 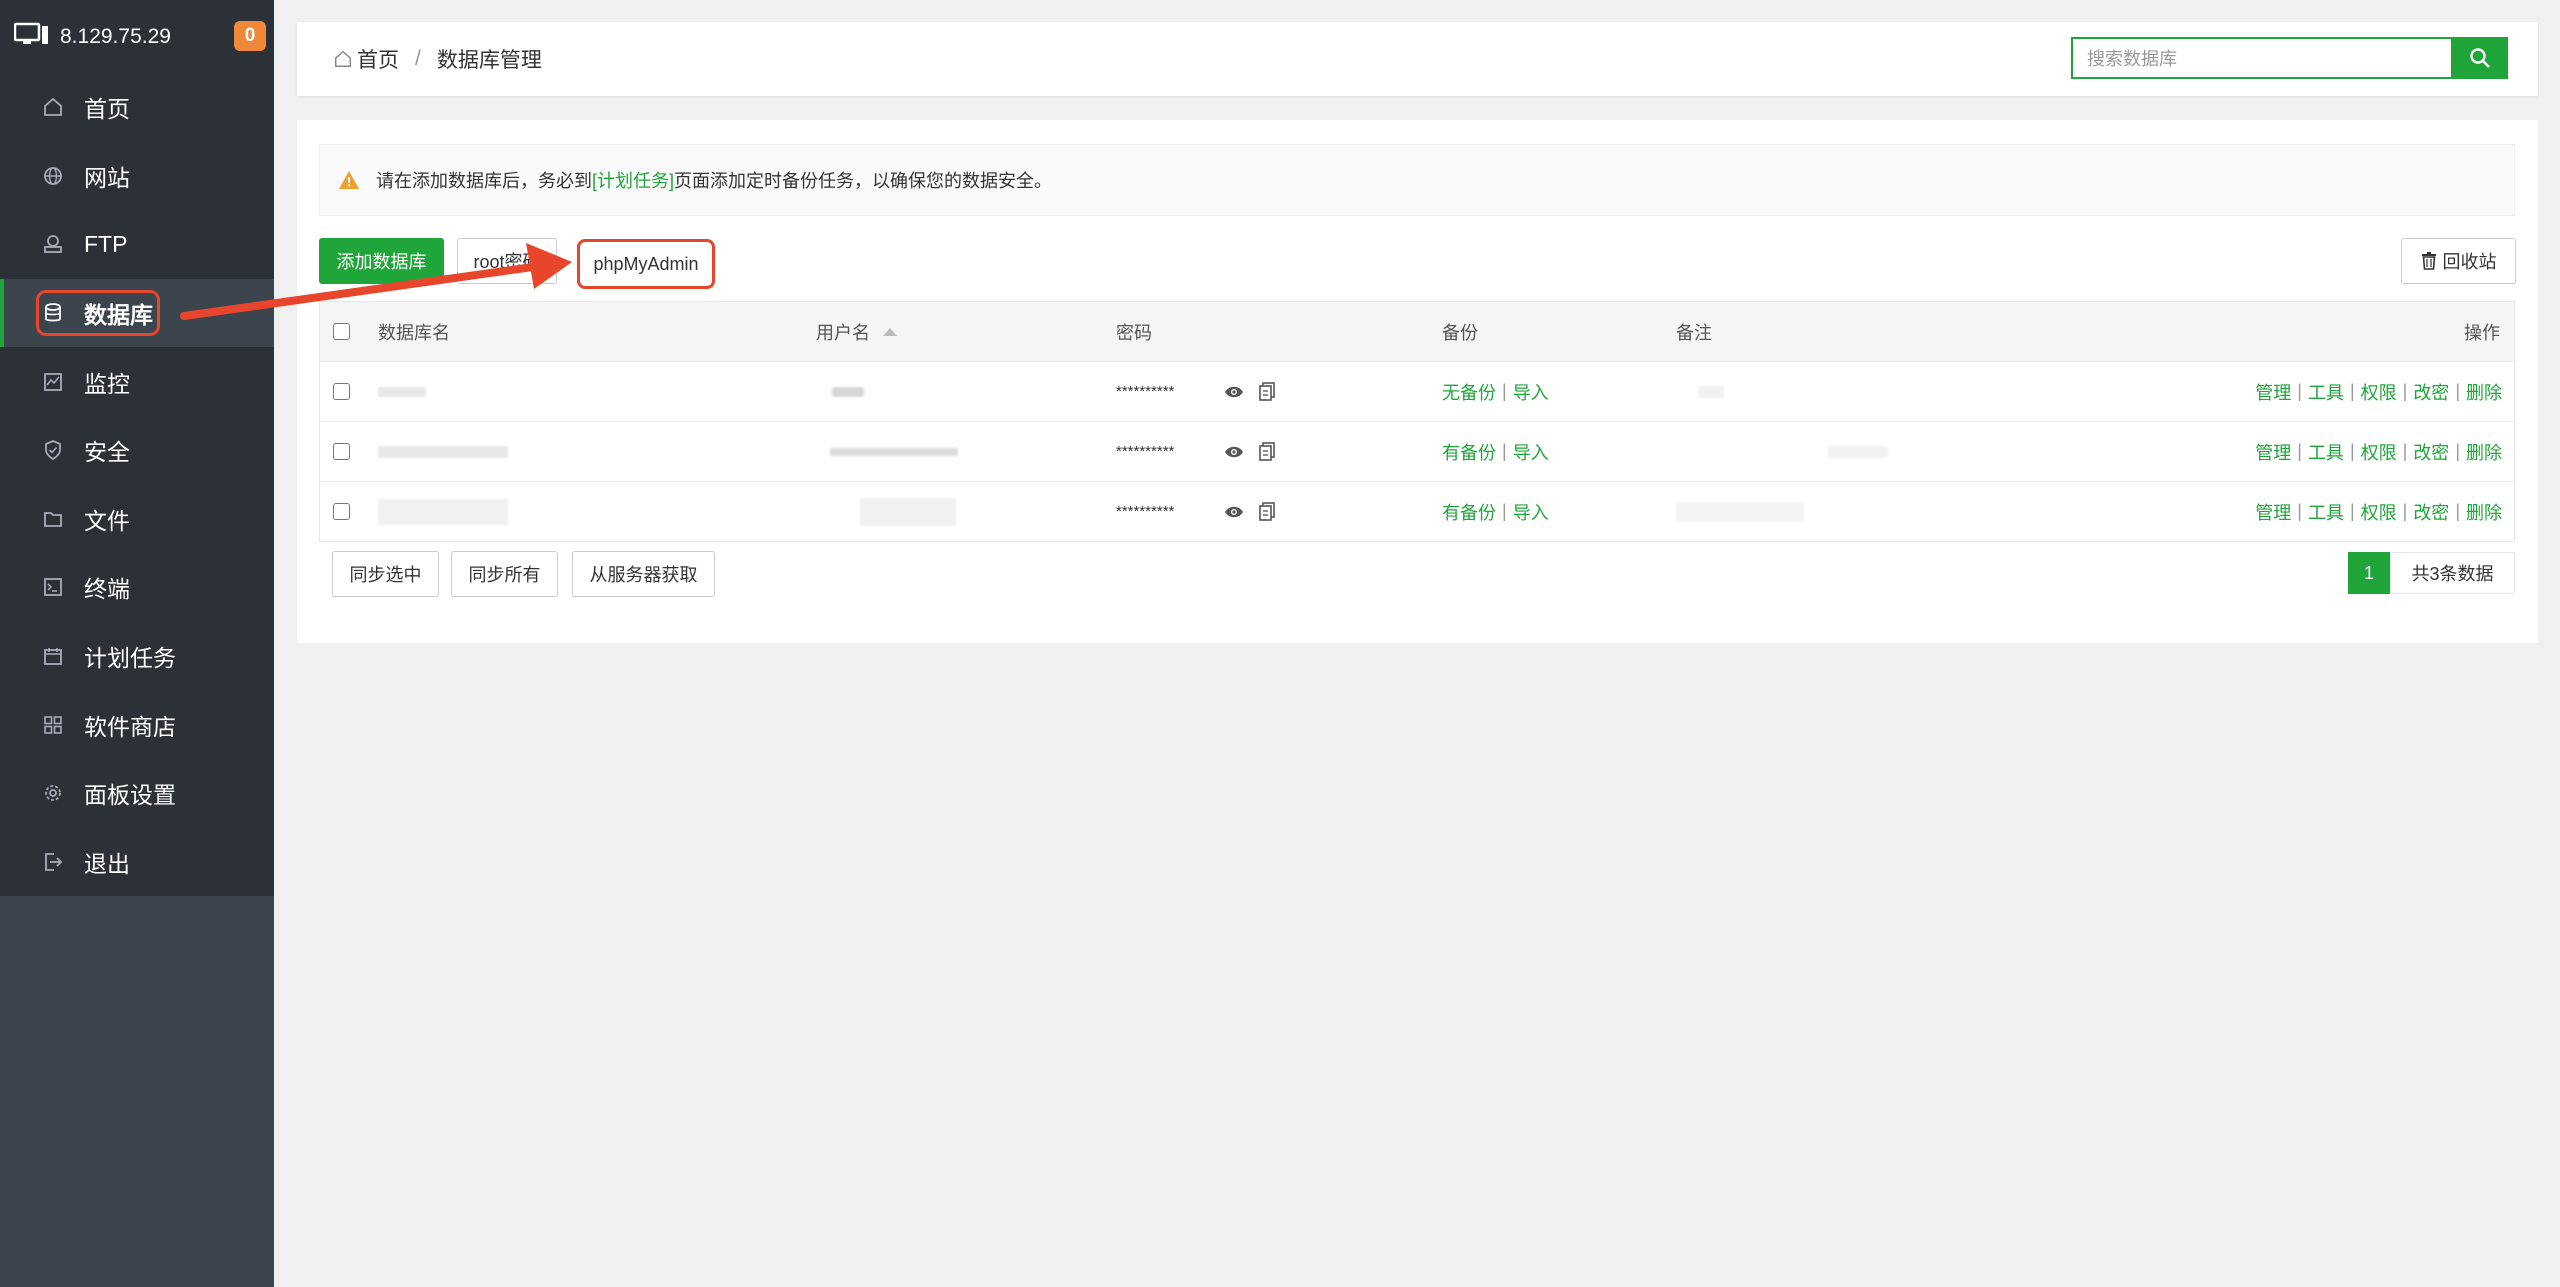 I want to click on folder-icon, so click(x=53, y=519).